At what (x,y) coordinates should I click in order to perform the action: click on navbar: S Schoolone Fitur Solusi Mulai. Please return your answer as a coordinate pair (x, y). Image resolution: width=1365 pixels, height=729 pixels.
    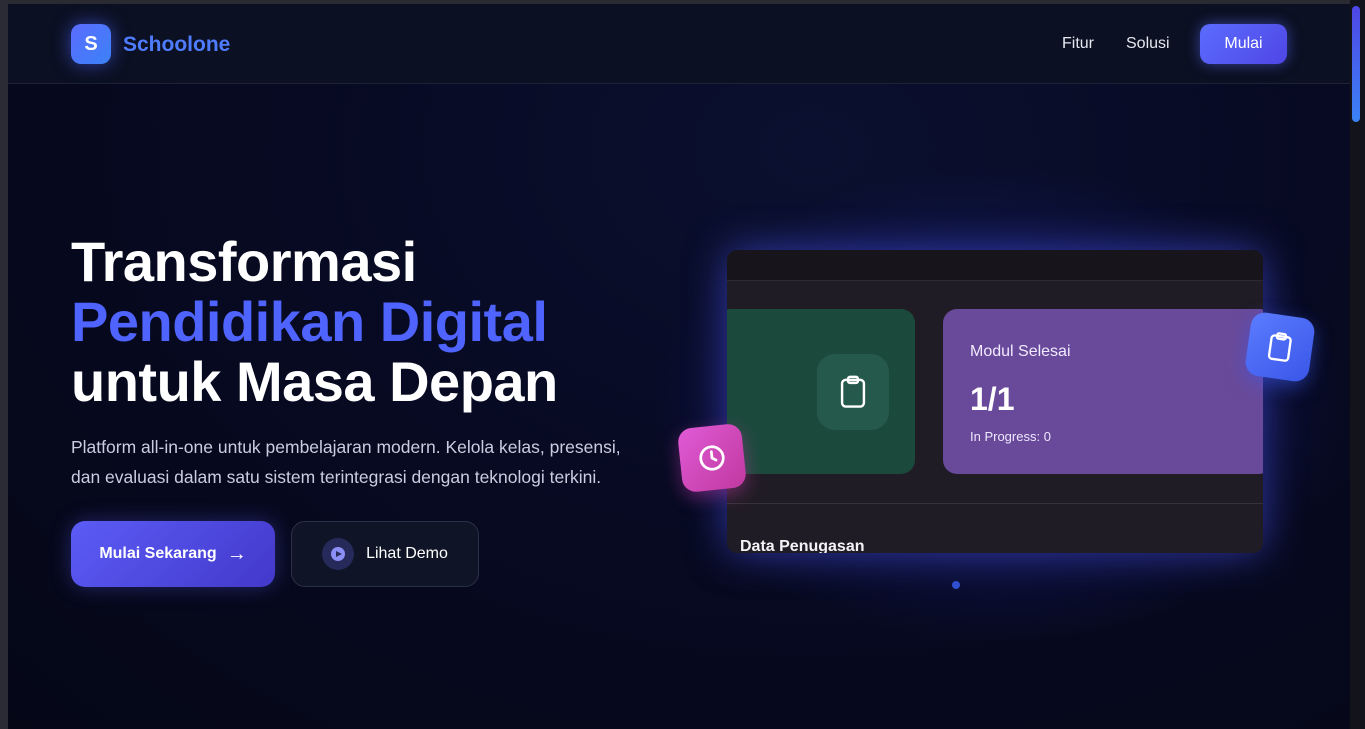
    Looking at the image, I should click on (679, 44).